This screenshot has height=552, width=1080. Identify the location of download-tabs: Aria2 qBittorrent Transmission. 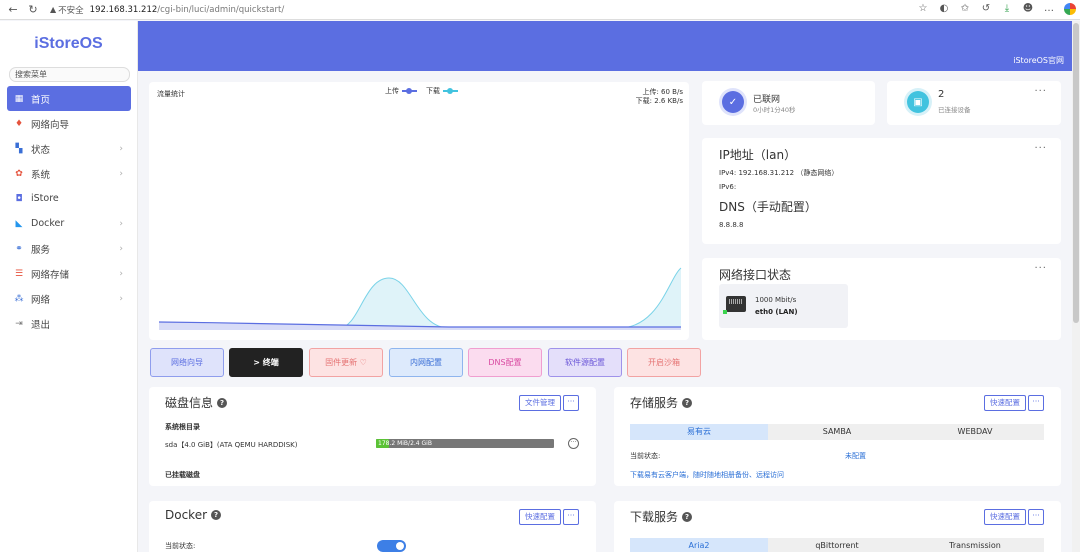
(837, 545).